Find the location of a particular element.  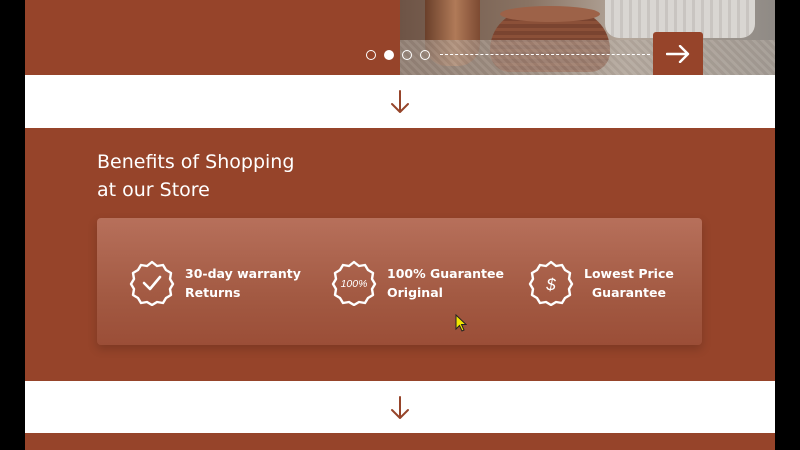

arrow-right-icon is located at coordinates (678, 53).